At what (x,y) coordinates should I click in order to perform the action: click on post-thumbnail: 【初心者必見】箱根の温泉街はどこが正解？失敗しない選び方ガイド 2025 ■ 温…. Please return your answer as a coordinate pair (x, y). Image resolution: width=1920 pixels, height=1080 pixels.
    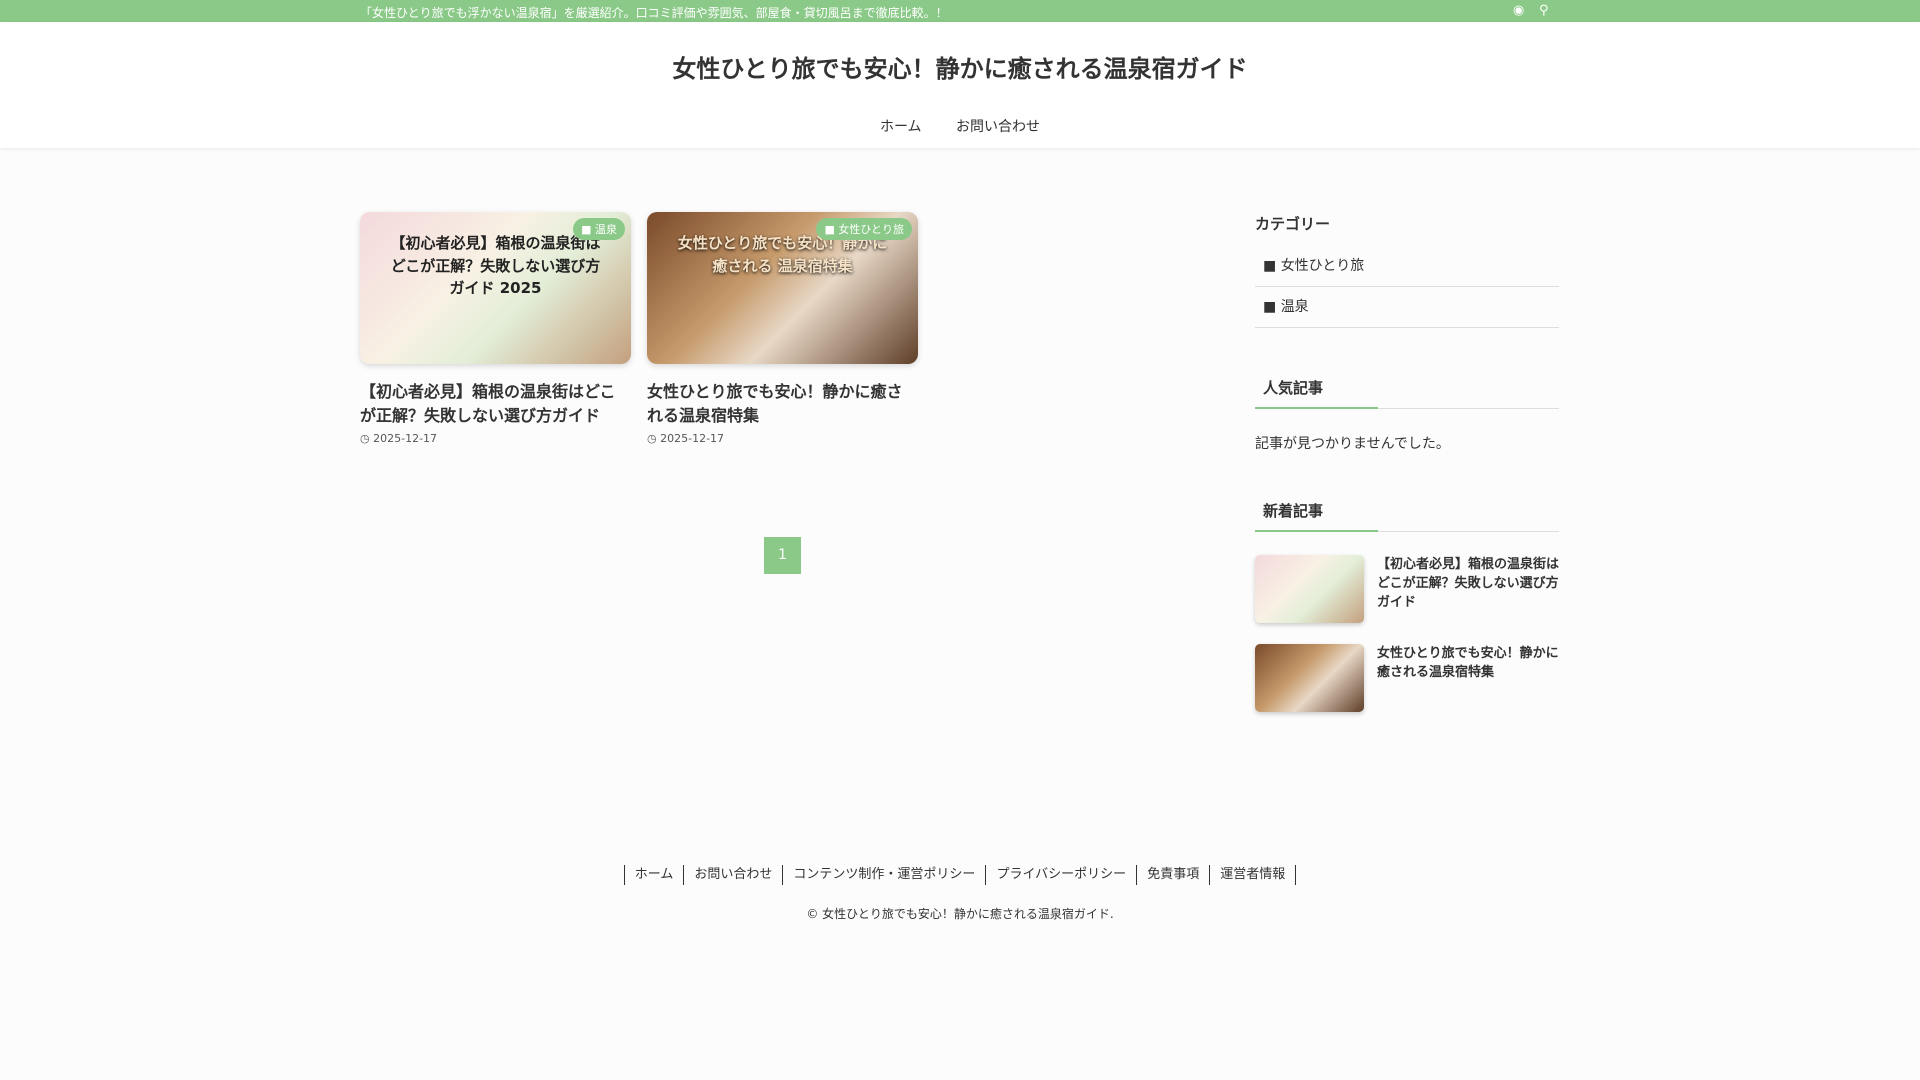
    Looking at the image, I should click on (495, 288).